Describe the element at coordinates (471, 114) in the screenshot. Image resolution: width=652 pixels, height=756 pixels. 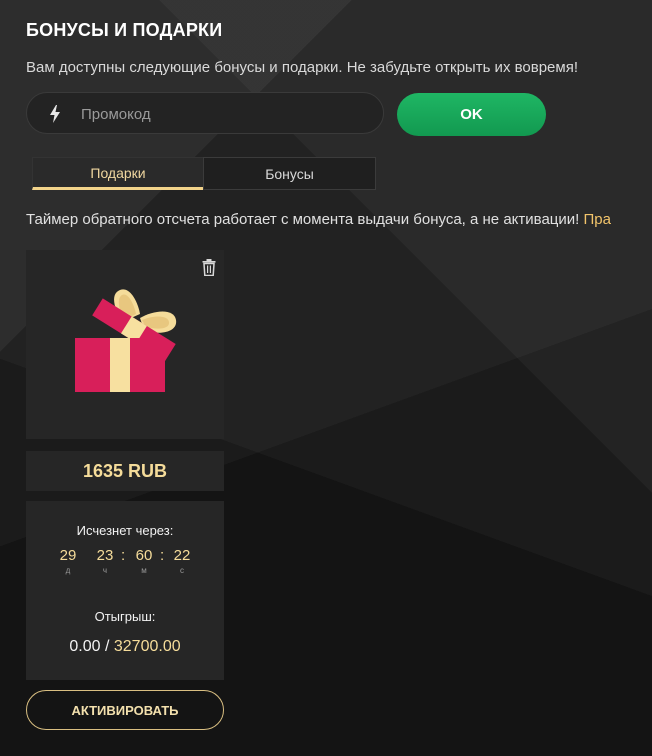
I see `ok-button: OK` at that location.